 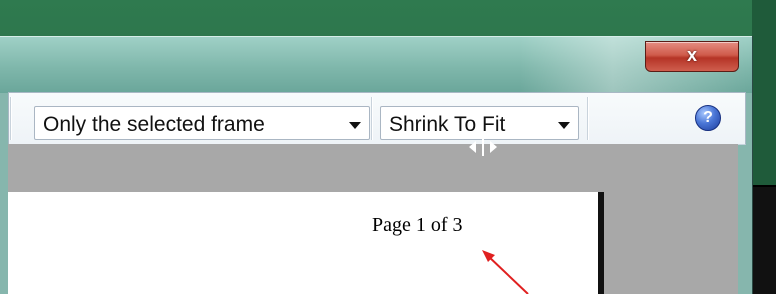 I want to click on background-window-divider, so click(x=764, y=186).